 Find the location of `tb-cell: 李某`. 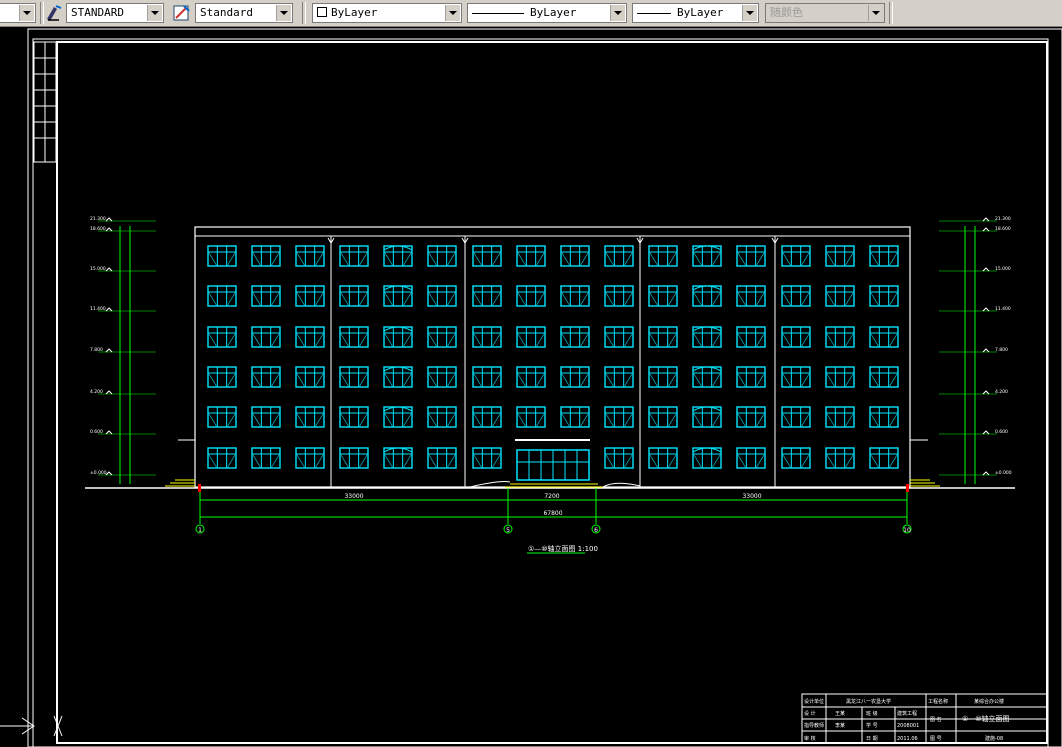

tb-cell: 李某 is located at coordinates (840, 725).